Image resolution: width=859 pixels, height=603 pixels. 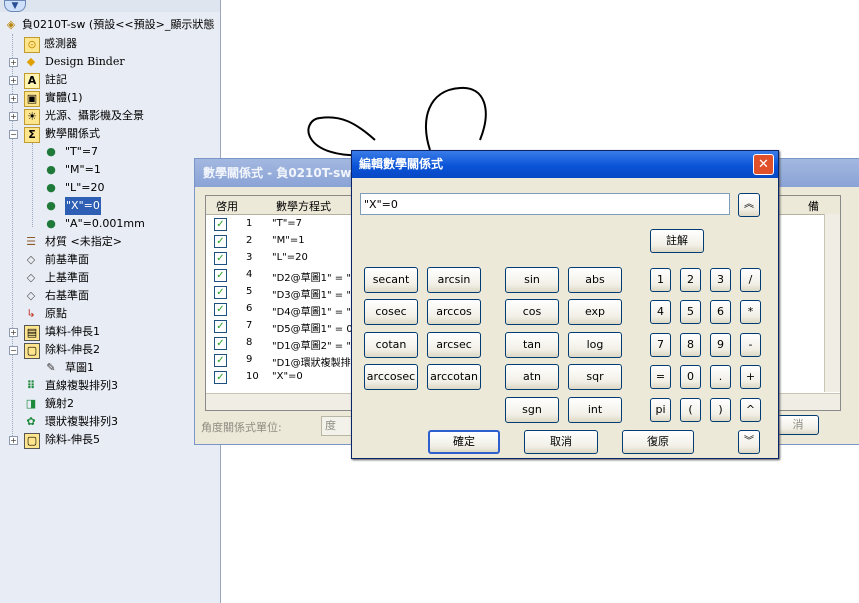 What do you see at coordinates (690, 377) in the screenshot?
I see `key-0: 0` at bounding box center [690, 377].